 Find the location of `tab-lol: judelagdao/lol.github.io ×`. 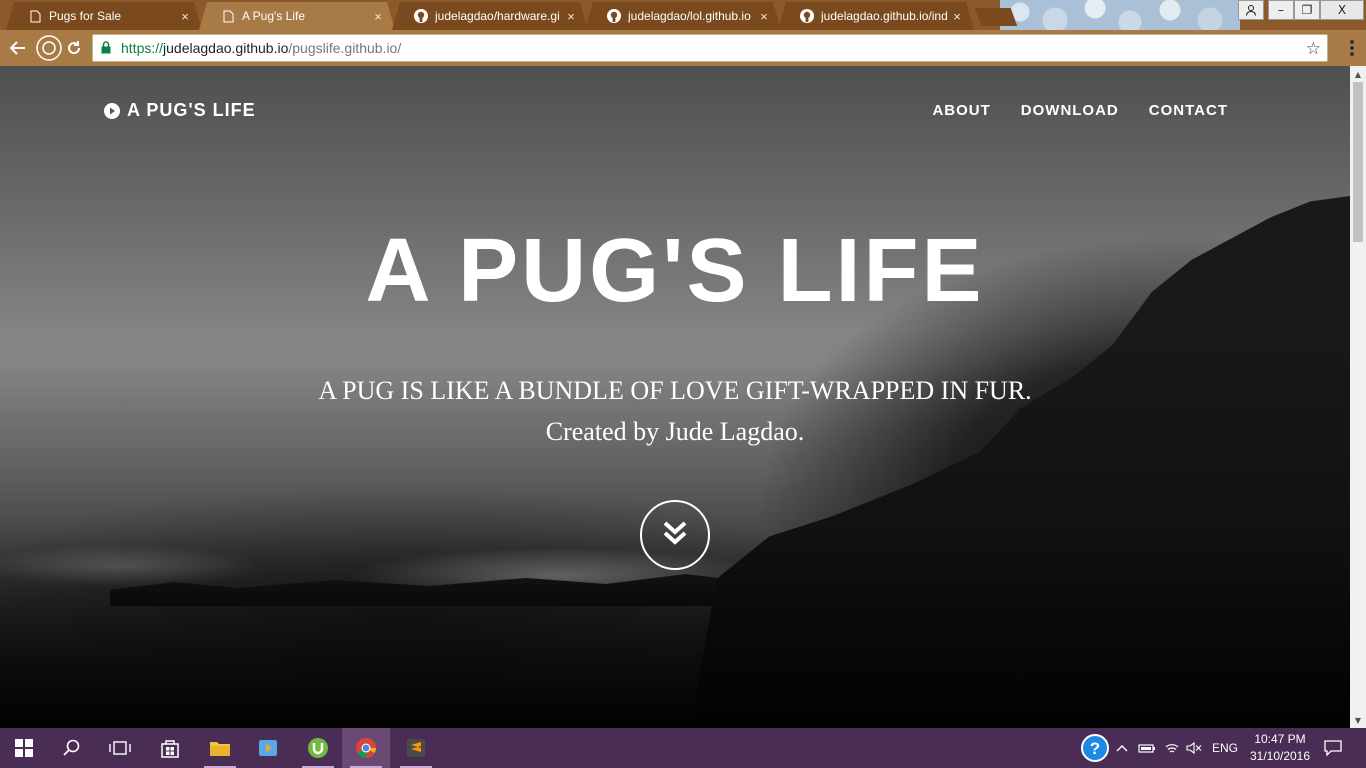

tab-lol: judelagdao/lol.github.io × is located at coordinates (683, 16).